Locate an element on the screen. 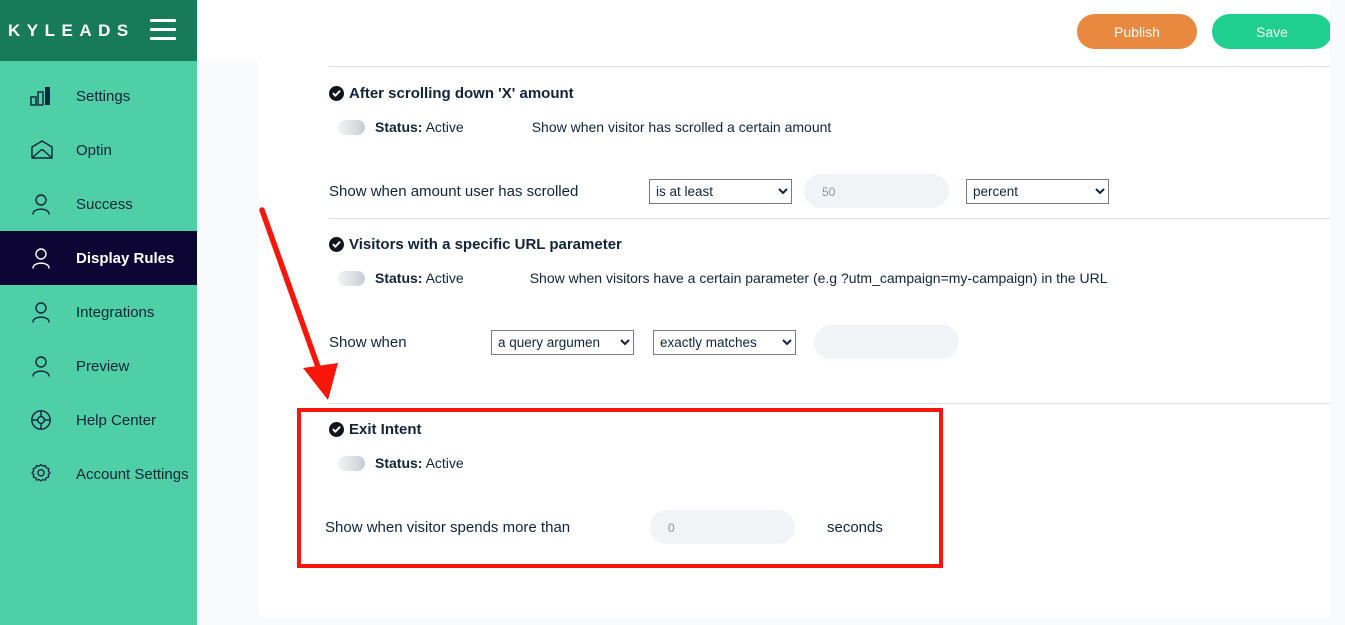  rule-title-text: Exit Intent is located at coordinates (385, 429).